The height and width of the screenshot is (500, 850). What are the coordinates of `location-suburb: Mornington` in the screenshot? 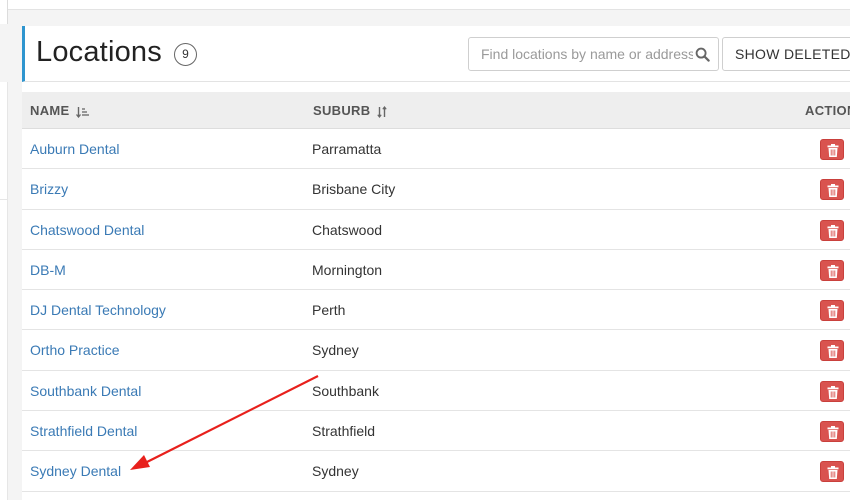 It's located at (347, 269).